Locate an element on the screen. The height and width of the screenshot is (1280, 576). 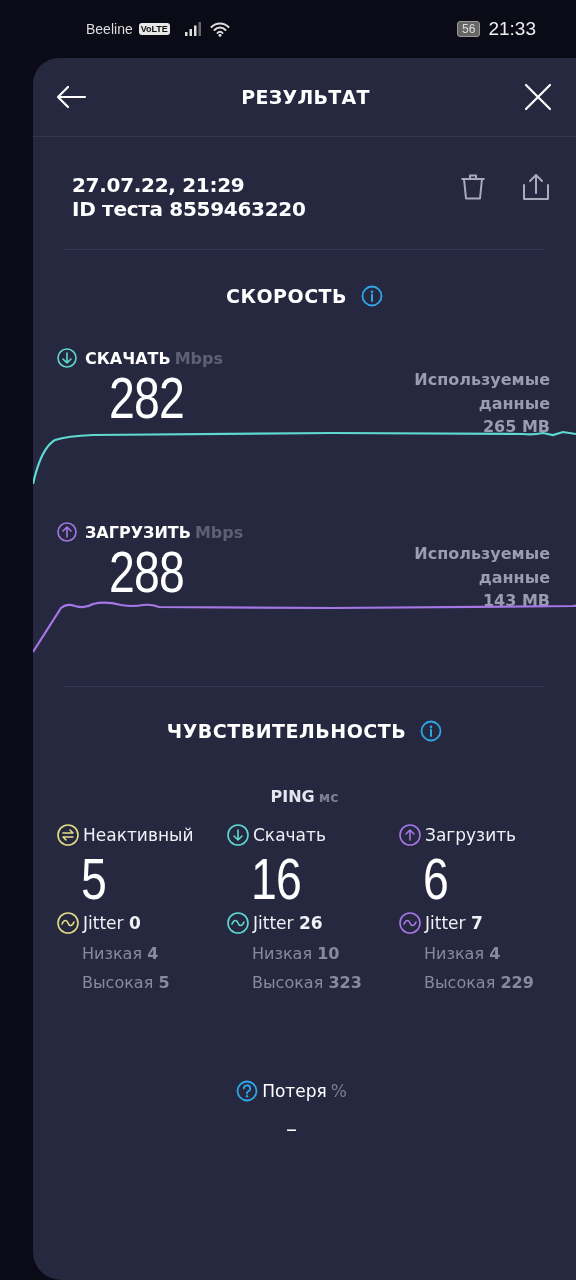
speed-value: 288 is located at coordinates (147, 572).